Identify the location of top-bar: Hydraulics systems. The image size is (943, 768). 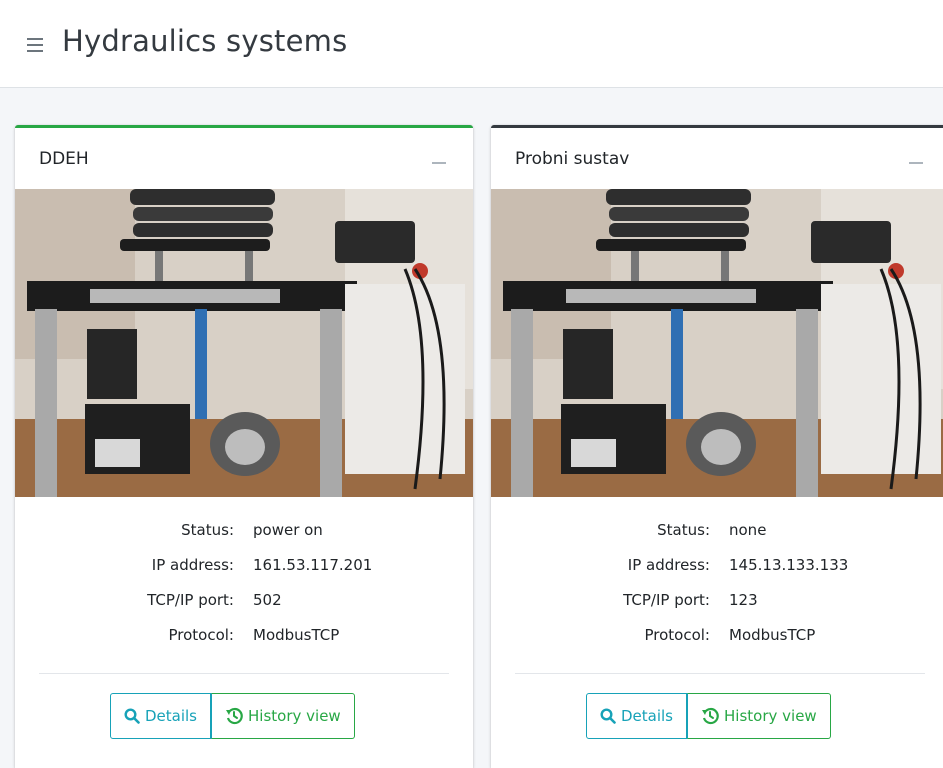
(471, 44).